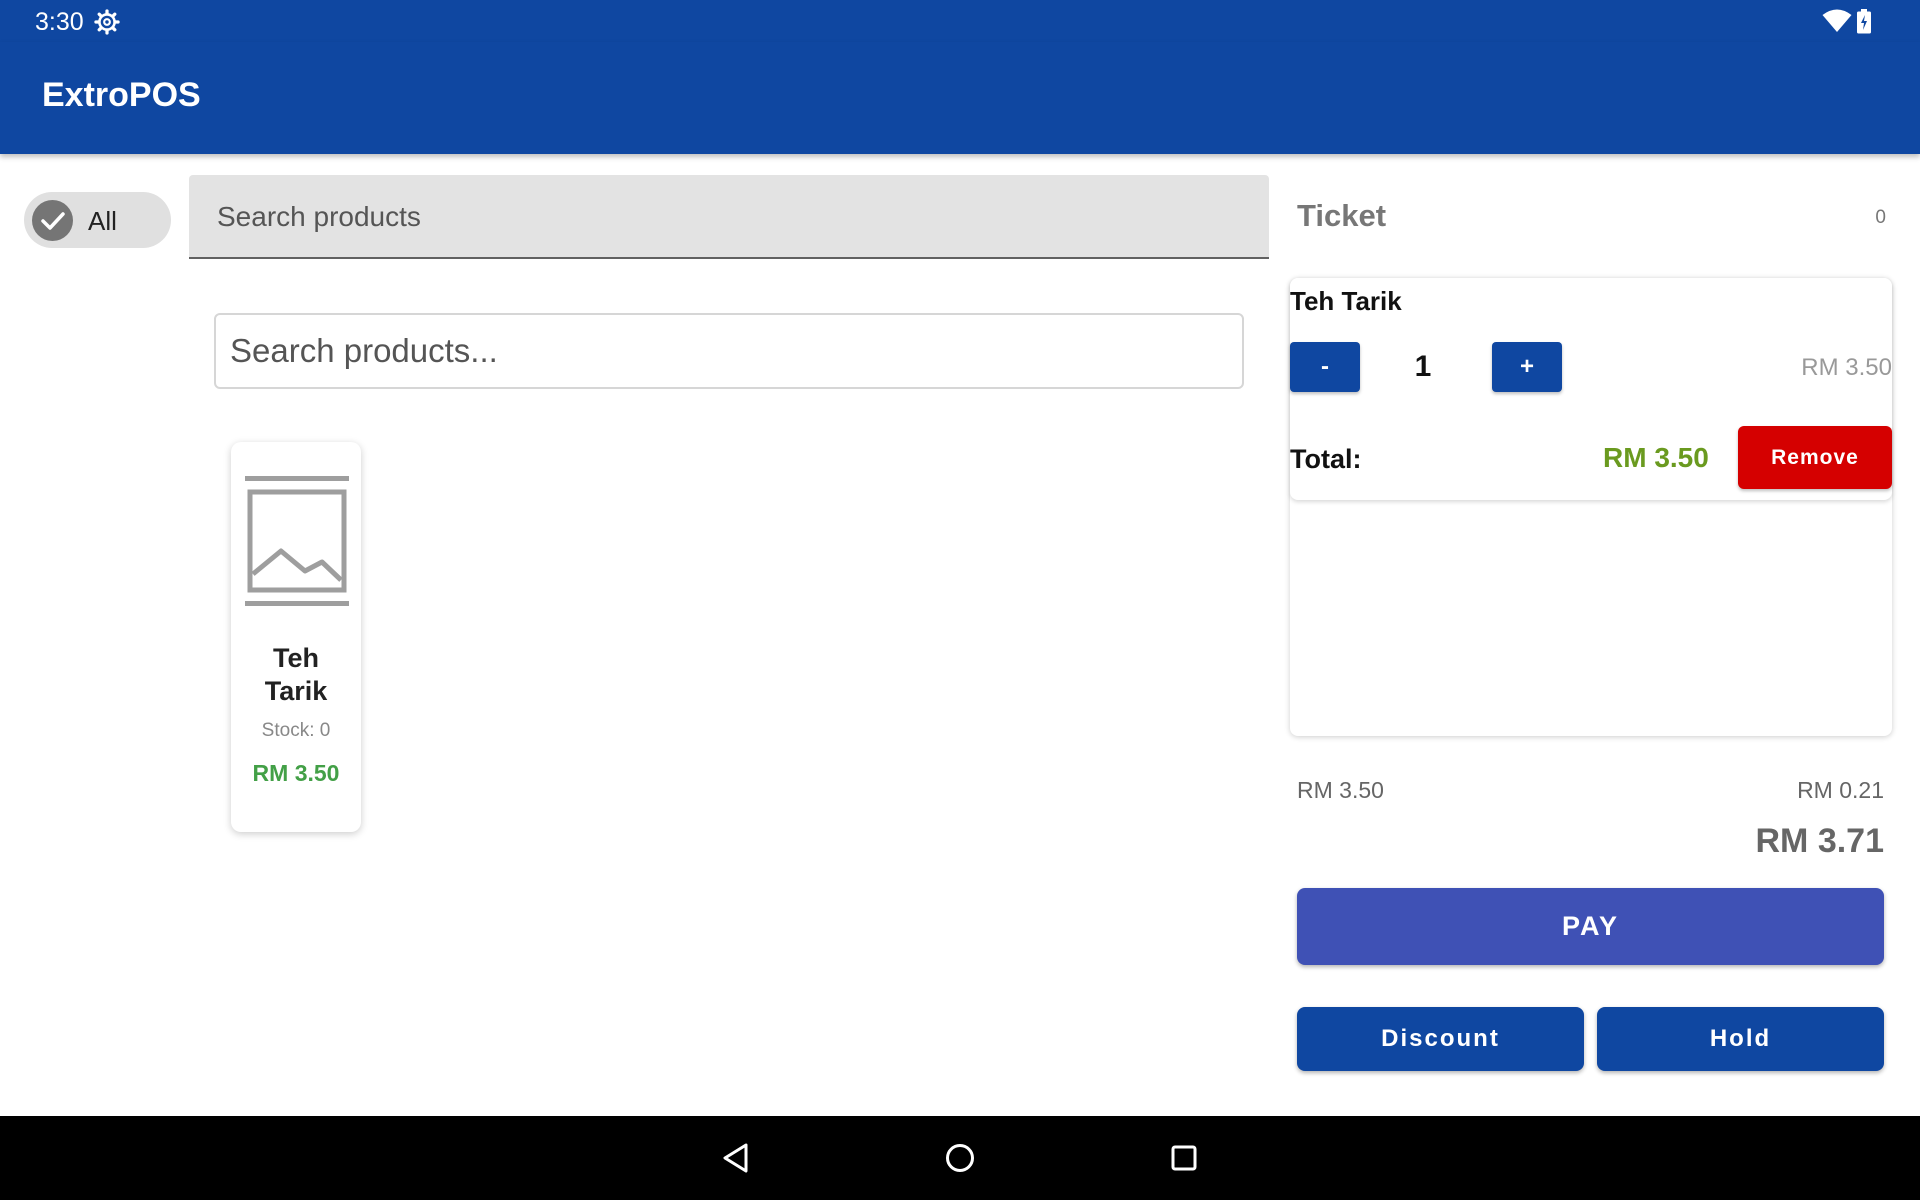  I want to click on navigation-bar, so click(960, 1158).